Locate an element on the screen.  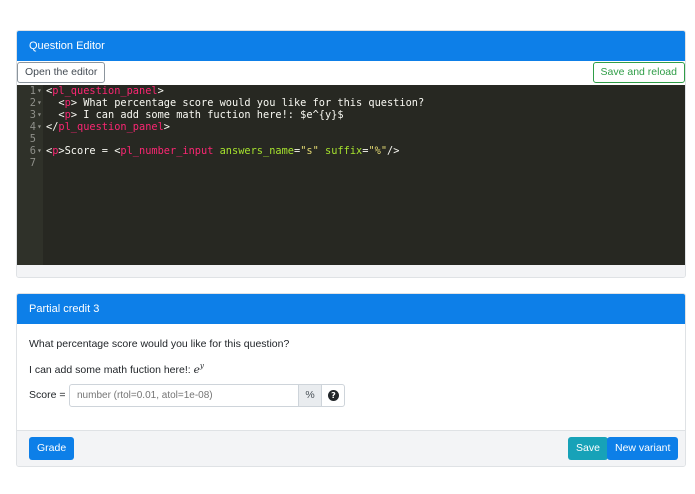
score-label: Score = is located at coordinates (47, 395).